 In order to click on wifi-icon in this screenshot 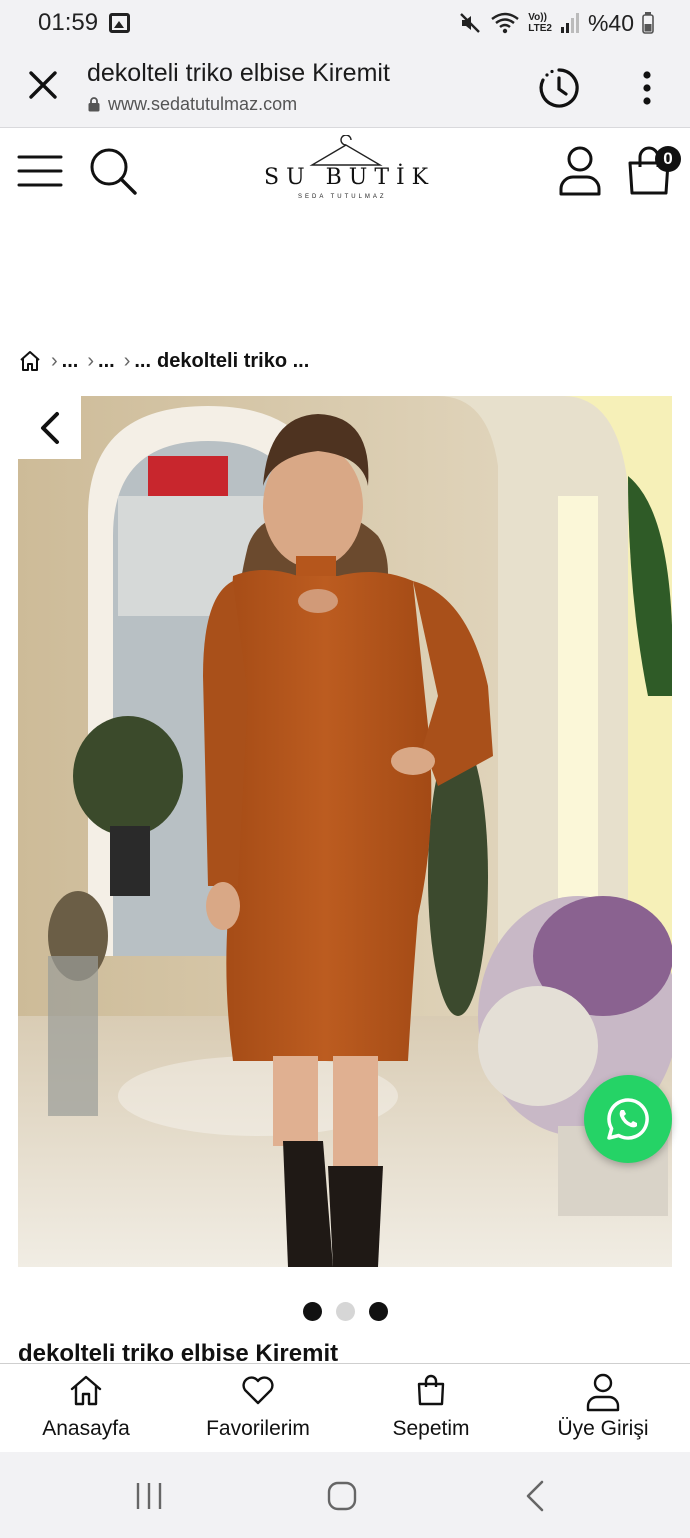, I will do `click(505, 23)`.